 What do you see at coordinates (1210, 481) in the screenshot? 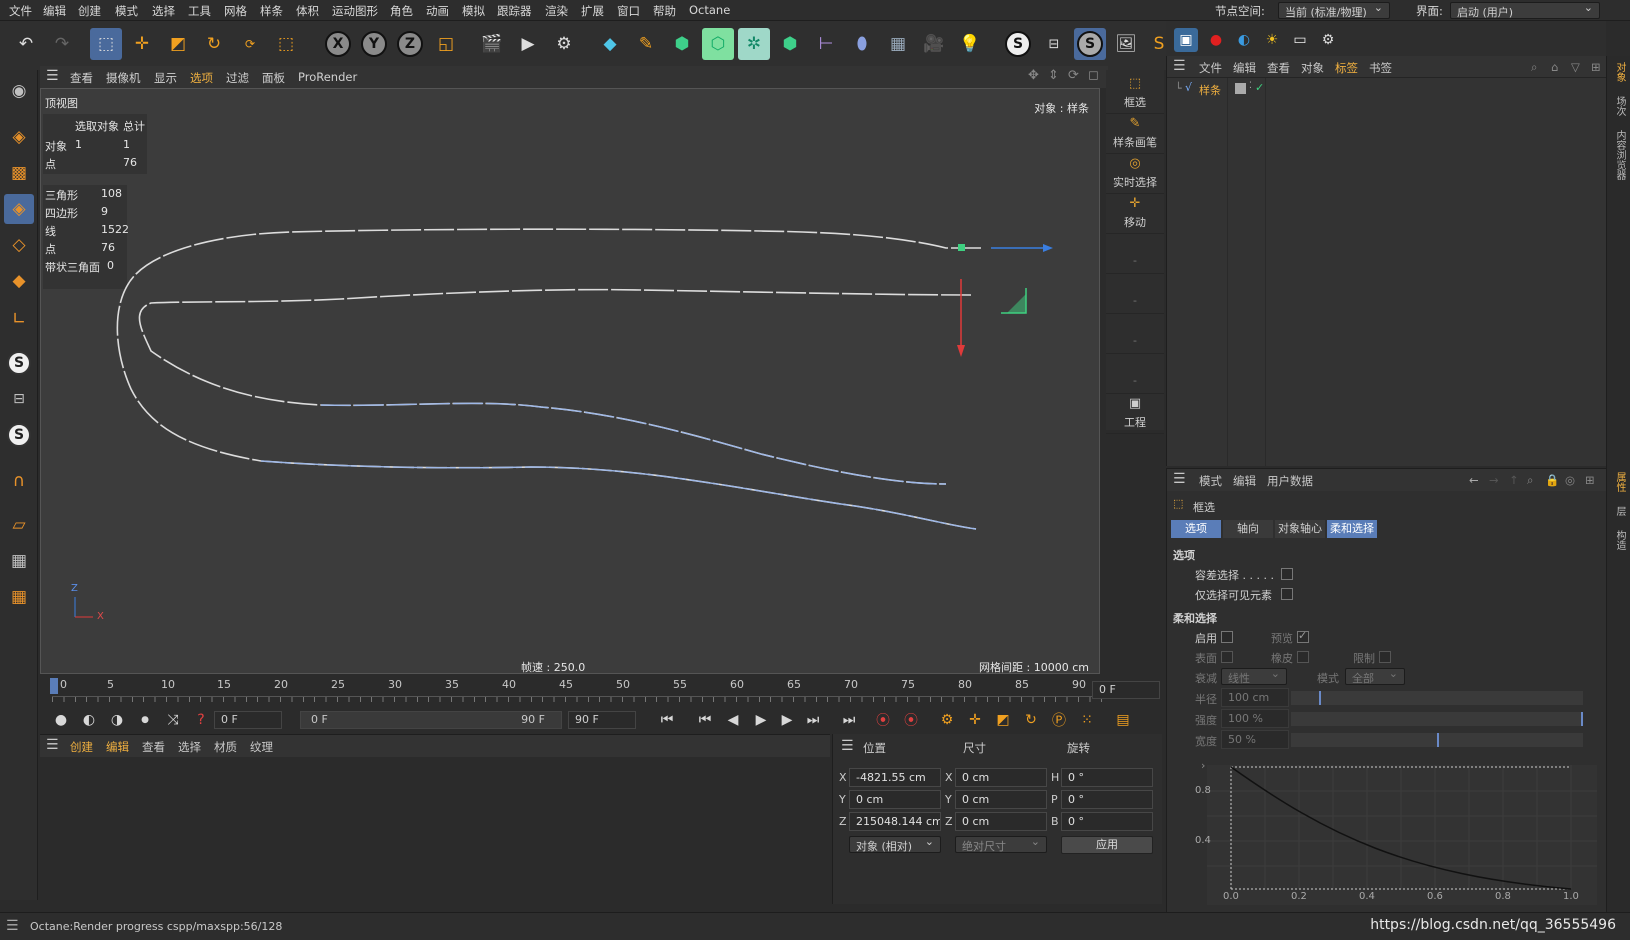
I see `am-menu-mode: 模式` at bounding box center [1210, 481].